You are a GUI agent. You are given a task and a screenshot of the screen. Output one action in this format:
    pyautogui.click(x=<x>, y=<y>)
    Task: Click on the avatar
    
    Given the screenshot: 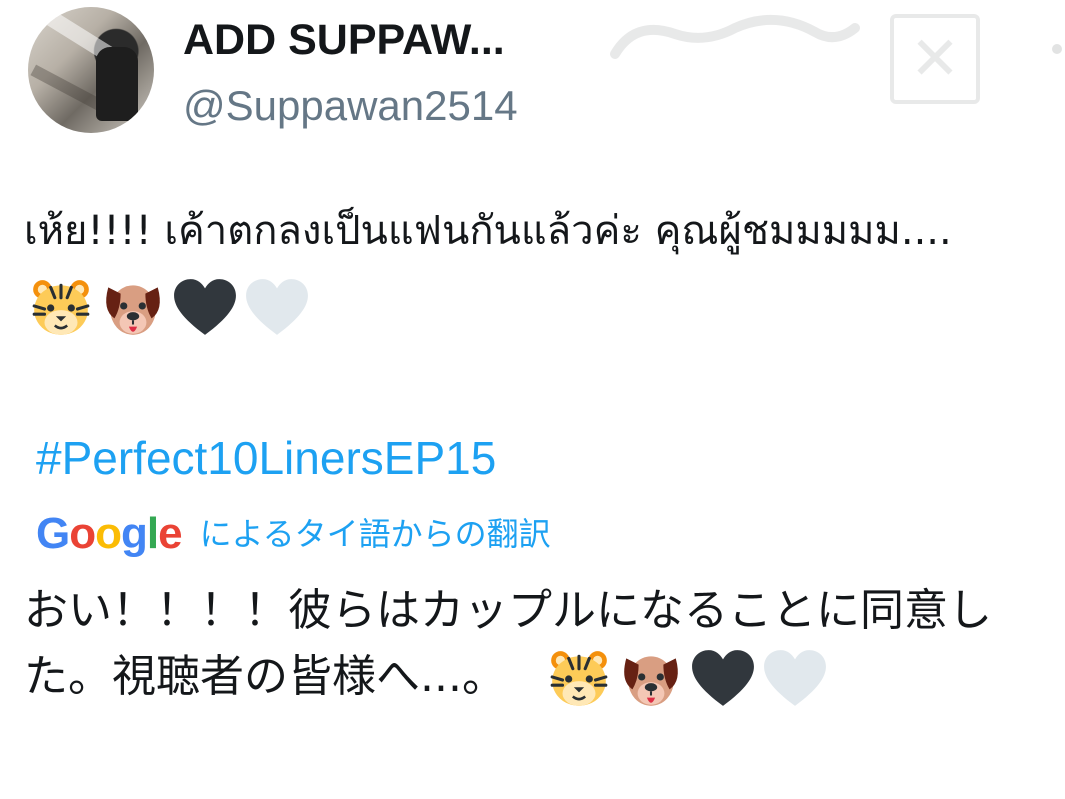 What is the action you would take?
    pyautogui.click(x=91, y=70)
    